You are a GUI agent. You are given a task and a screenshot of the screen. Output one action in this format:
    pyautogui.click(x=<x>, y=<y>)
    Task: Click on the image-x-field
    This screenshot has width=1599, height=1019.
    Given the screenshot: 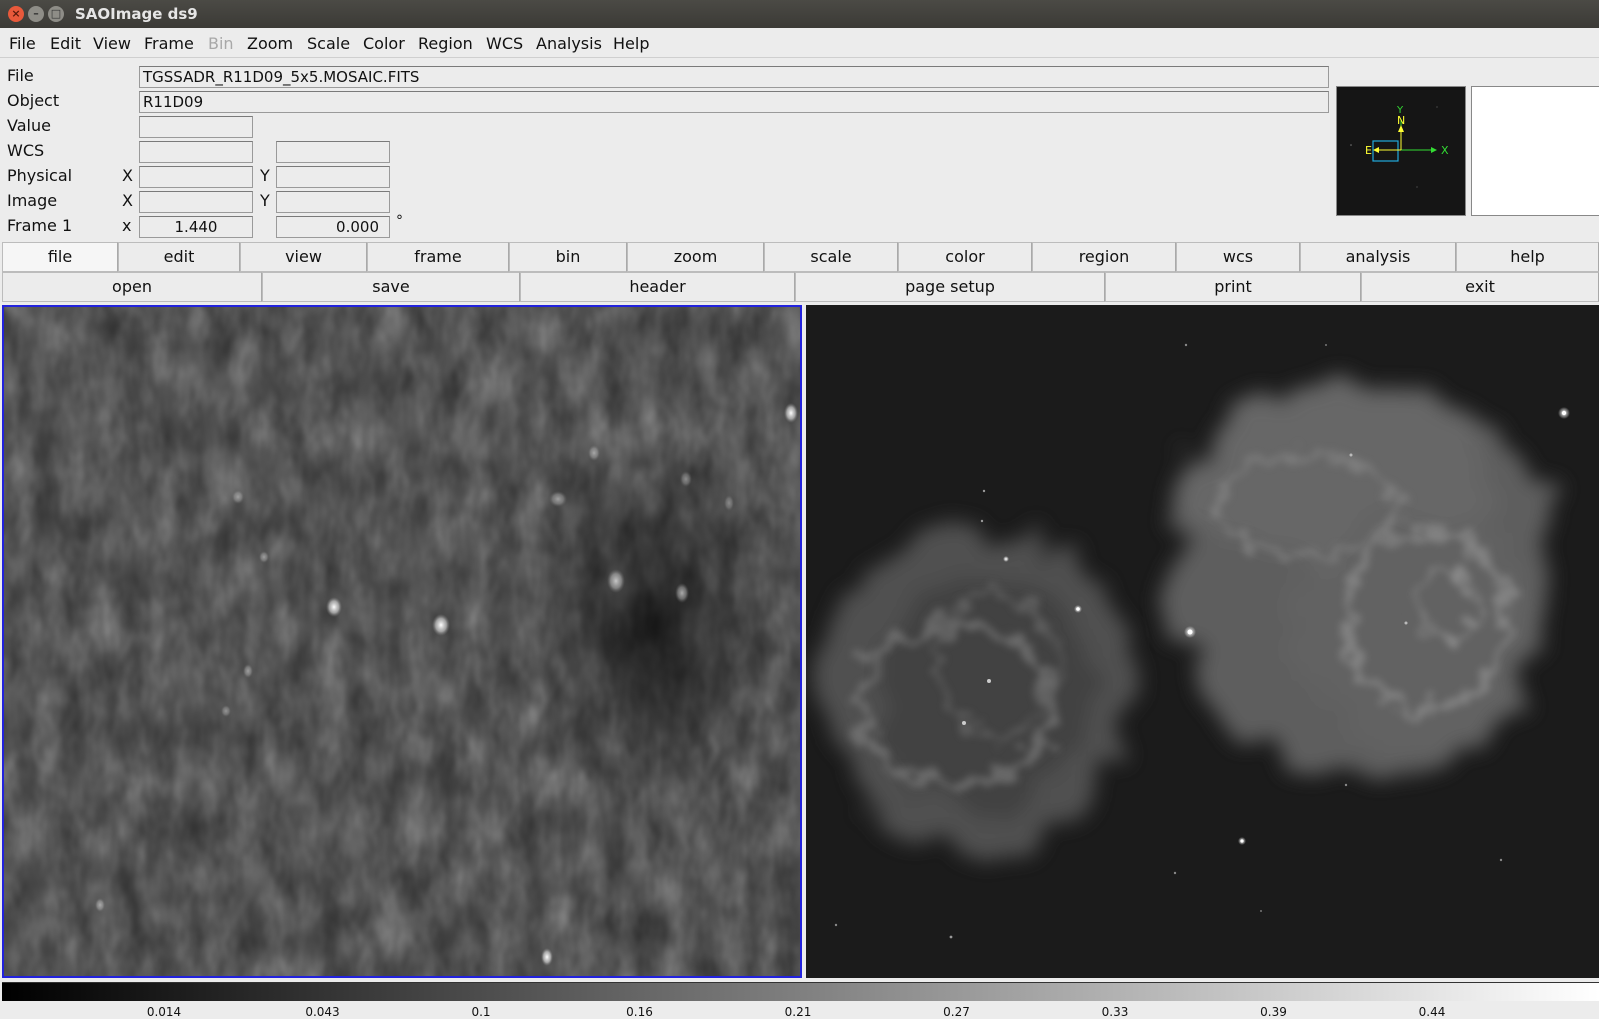 What is the action you would take?
    pyautogui.click(x=196, y=202)
    